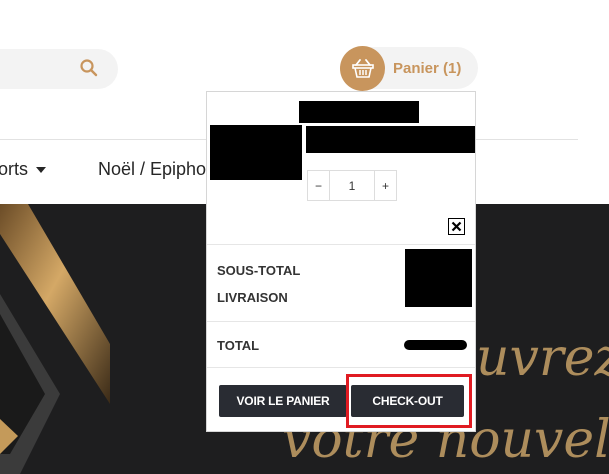  What do you see at coordinates (256, 152) in the screenshot?
I see `redacted-product-image` at bounding box center [256, 152].